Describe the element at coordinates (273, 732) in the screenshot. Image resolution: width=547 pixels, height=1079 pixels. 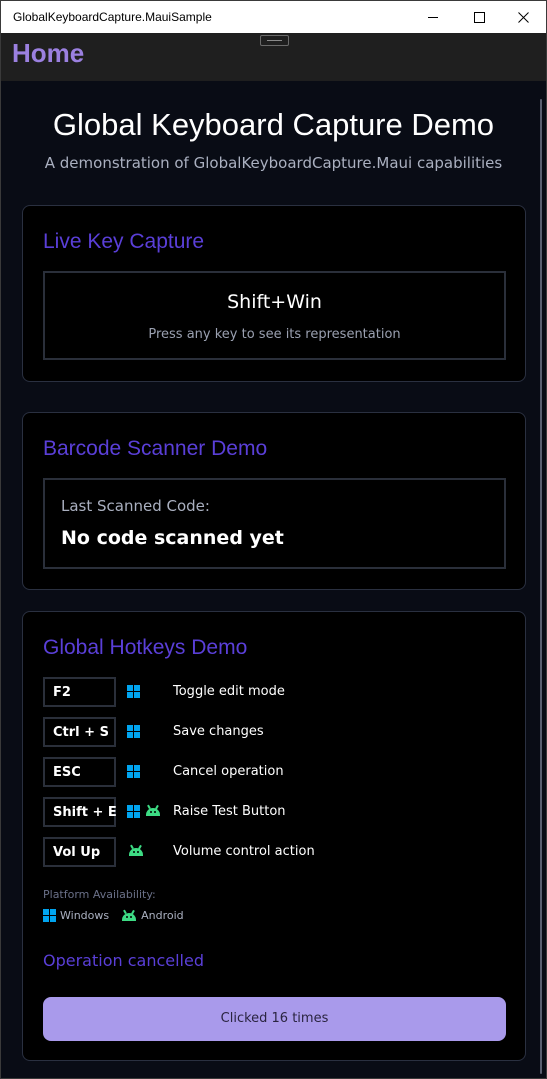
I see `hotkey-row: Ctrl + S Save changes` at that location.